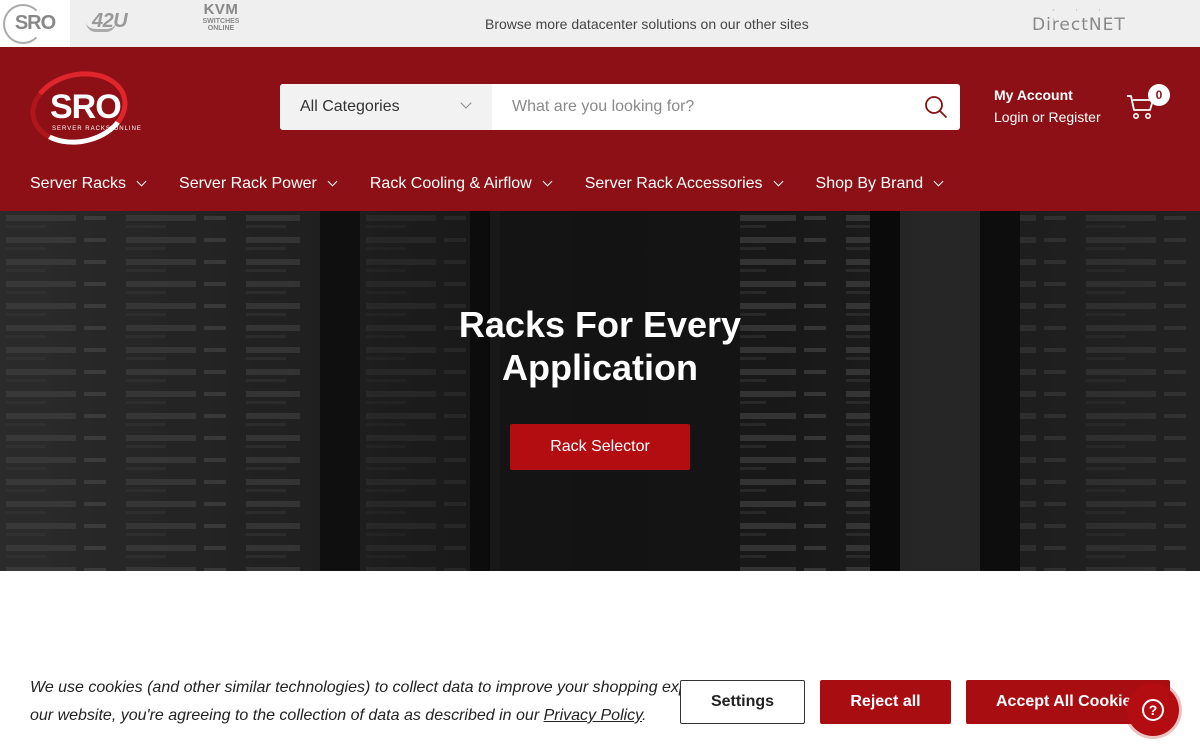 Image resolution: width=1200 pixels, height=750 pixels. What do you see at coordinates (885, 702) in the screenshot?
I see `cookie-reject-button: Reject all` at bounding box center [885, 702].